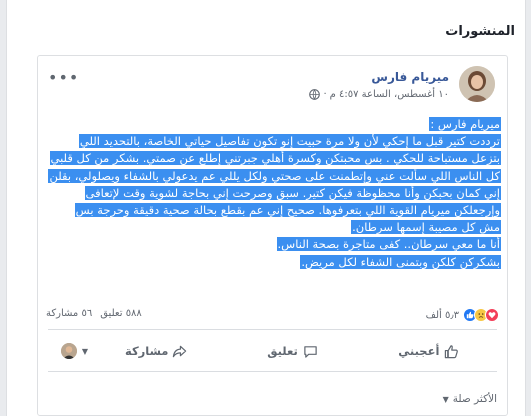 This screenshot has height=416, width=531. I want to click on comment-icon, so click(310, 351).